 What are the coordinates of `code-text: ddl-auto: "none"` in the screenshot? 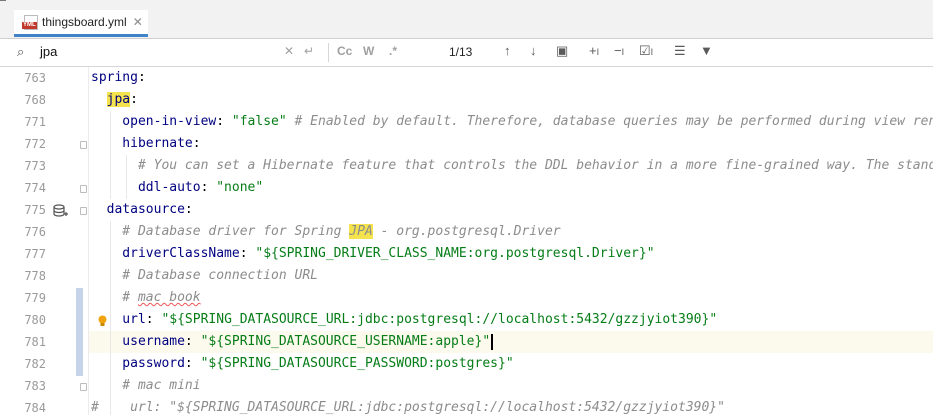 It's located at (177, 188).